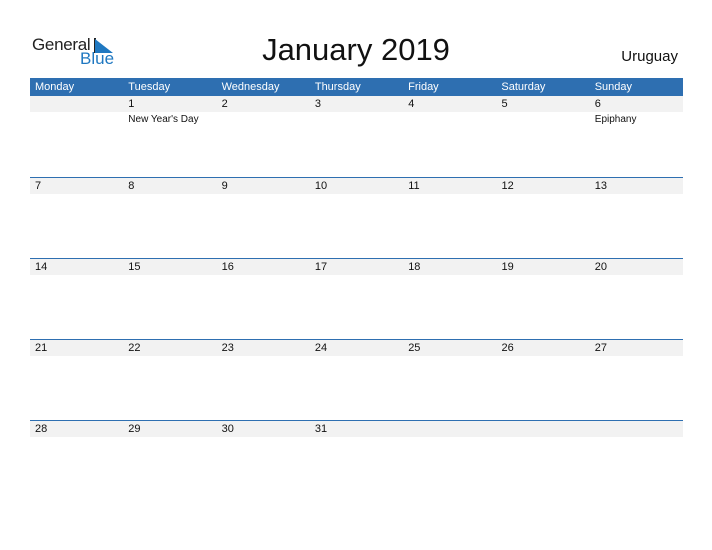  What do you see at coordinates (411, 104) in the screenshot?
I see `day-number: 4` at bounding box center [411, 104].